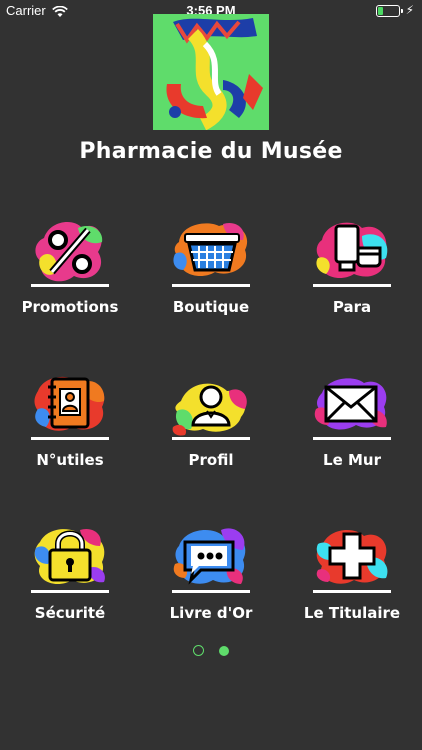  What do you see at coordinates (211, 72) in the screenshot?
I see `pharmacy-logo` at bounding box center [211, 72].